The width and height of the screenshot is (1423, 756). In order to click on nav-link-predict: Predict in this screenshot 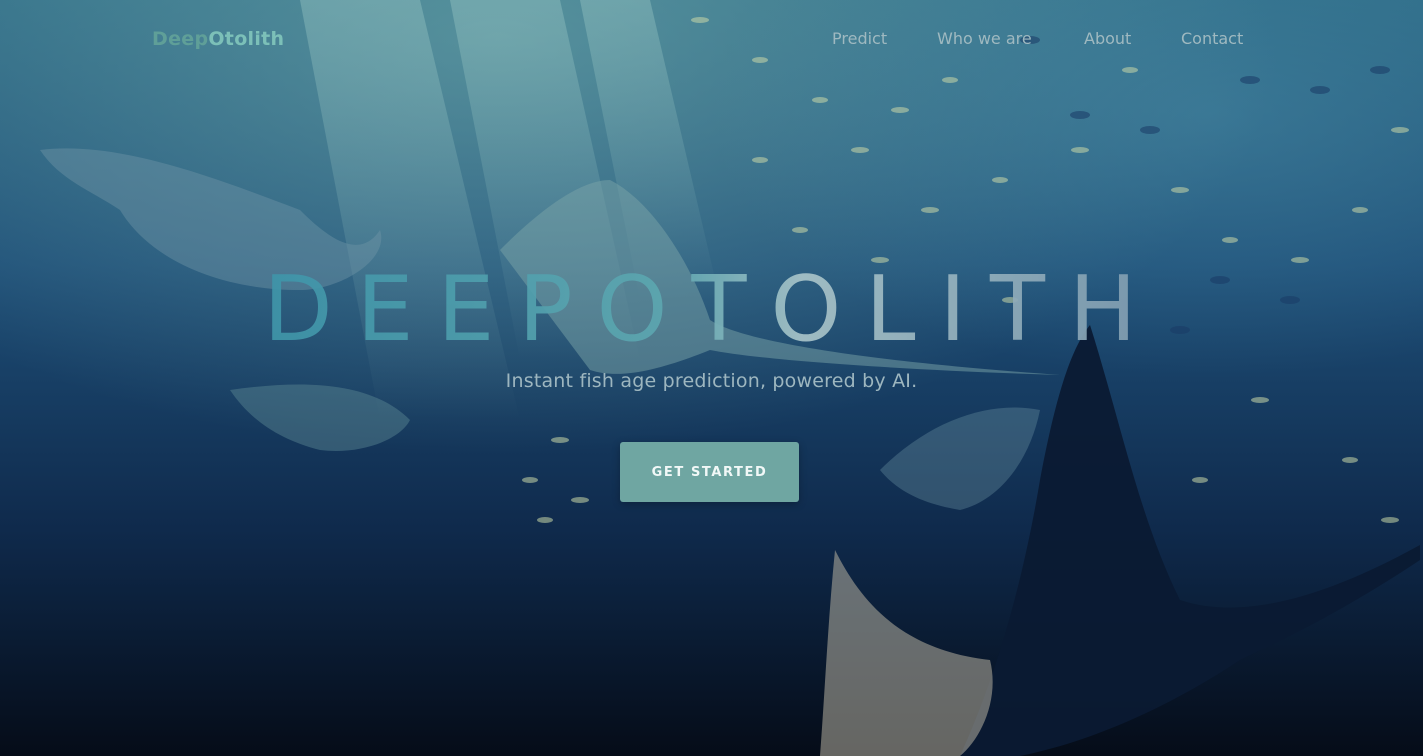, I will do `click(859, 39)`.